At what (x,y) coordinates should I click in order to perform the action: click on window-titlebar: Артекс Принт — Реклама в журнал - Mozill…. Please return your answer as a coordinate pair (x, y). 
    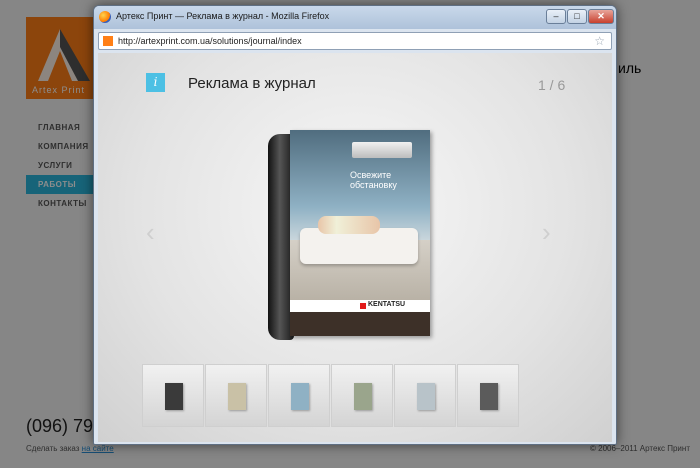
    Looking at the image, I should click on (355, 17).